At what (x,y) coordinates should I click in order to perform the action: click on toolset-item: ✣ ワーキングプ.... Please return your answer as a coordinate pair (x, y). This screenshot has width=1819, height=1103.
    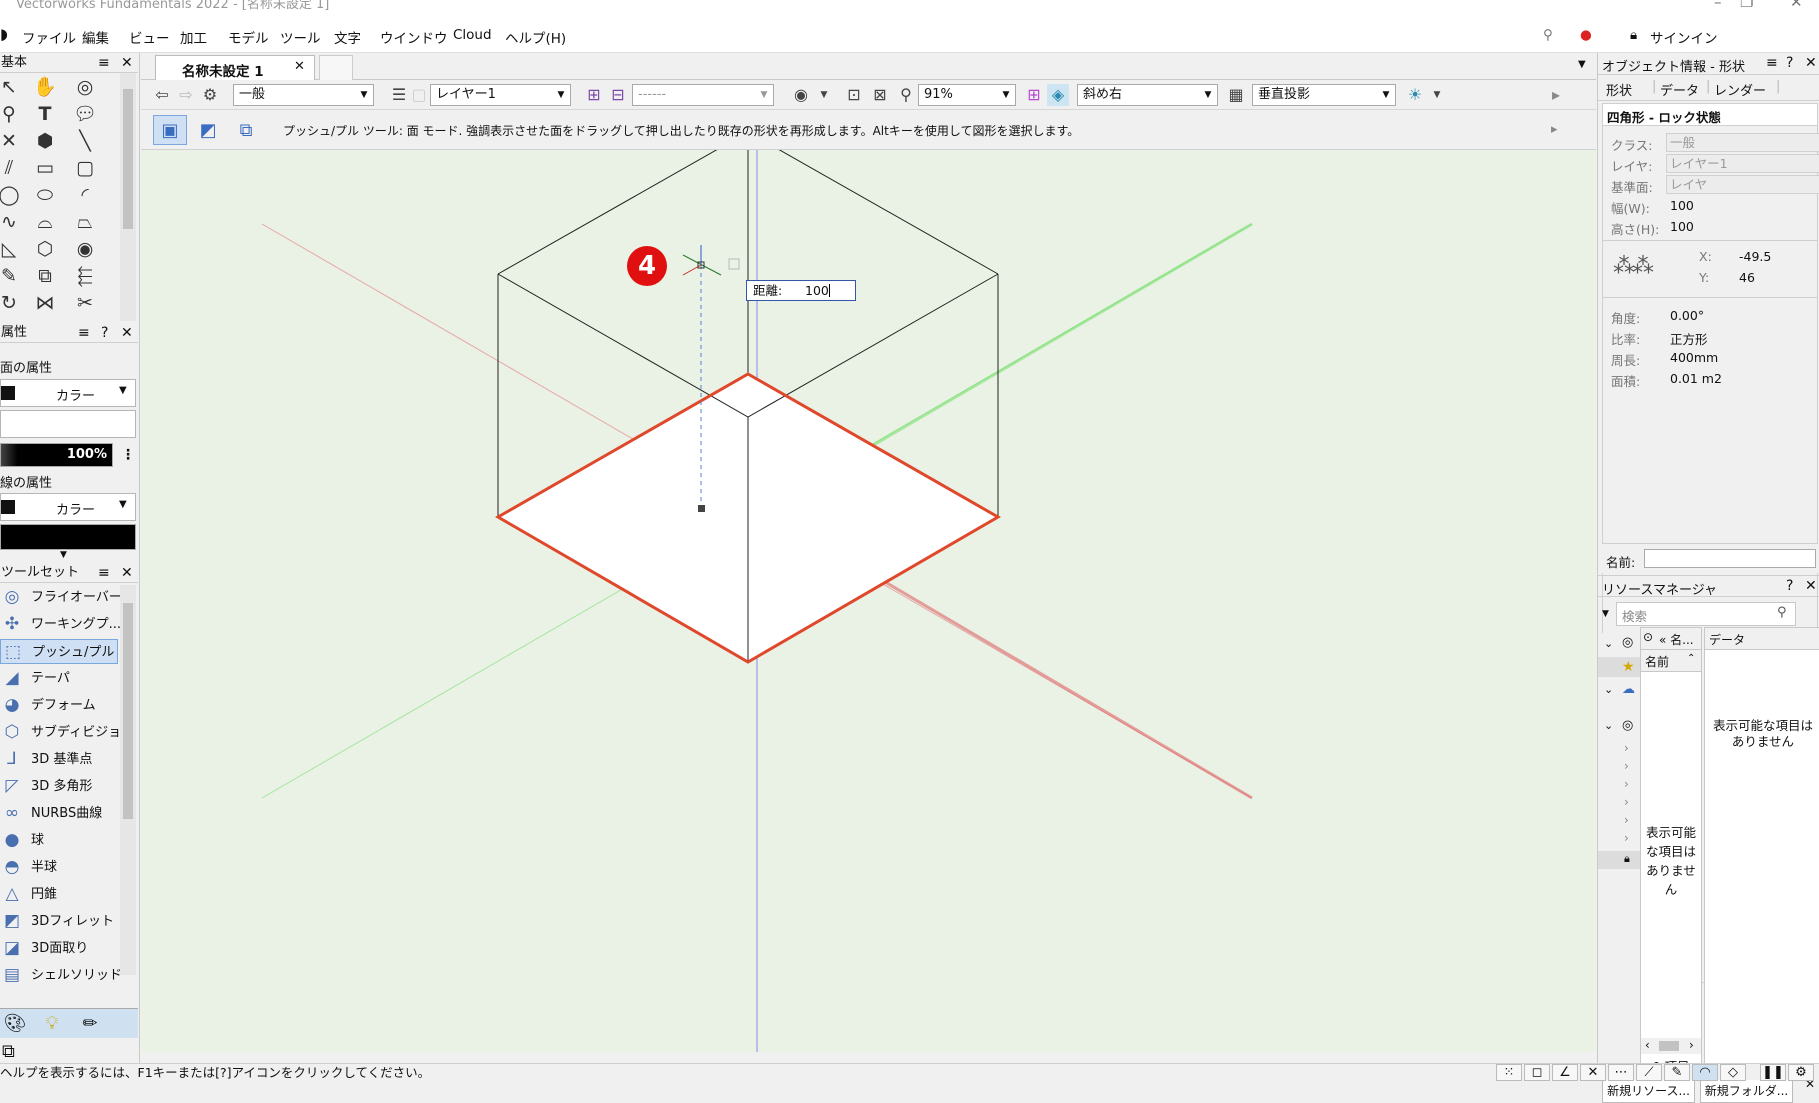
    Looking at the image, I should click on (60, 624).